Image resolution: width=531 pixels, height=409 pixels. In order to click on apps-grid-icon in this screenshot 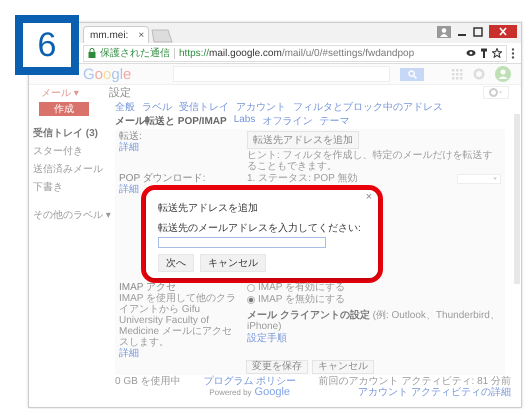, I will do `click(457, 74)`.